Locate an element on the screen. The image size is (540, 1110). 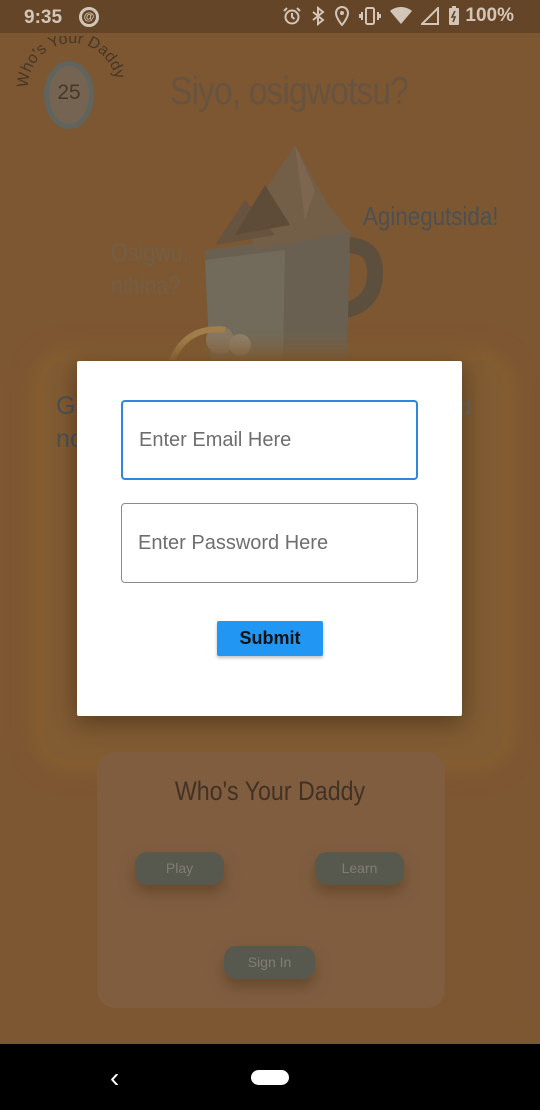
email-input is located at coordinates (269, 440).